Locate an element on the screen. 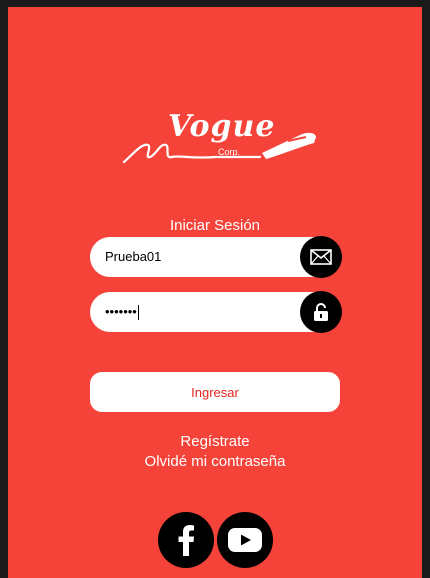  mail-icon is located at coordinates (321, 257).